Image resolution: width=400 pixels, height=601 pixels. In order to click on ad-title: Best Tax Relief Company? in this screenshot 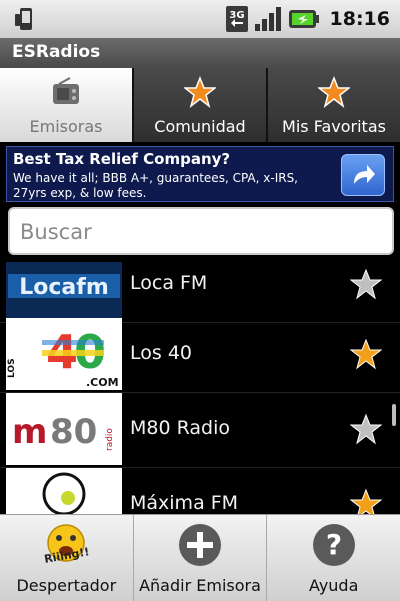, I will do `click(122, 159)`.